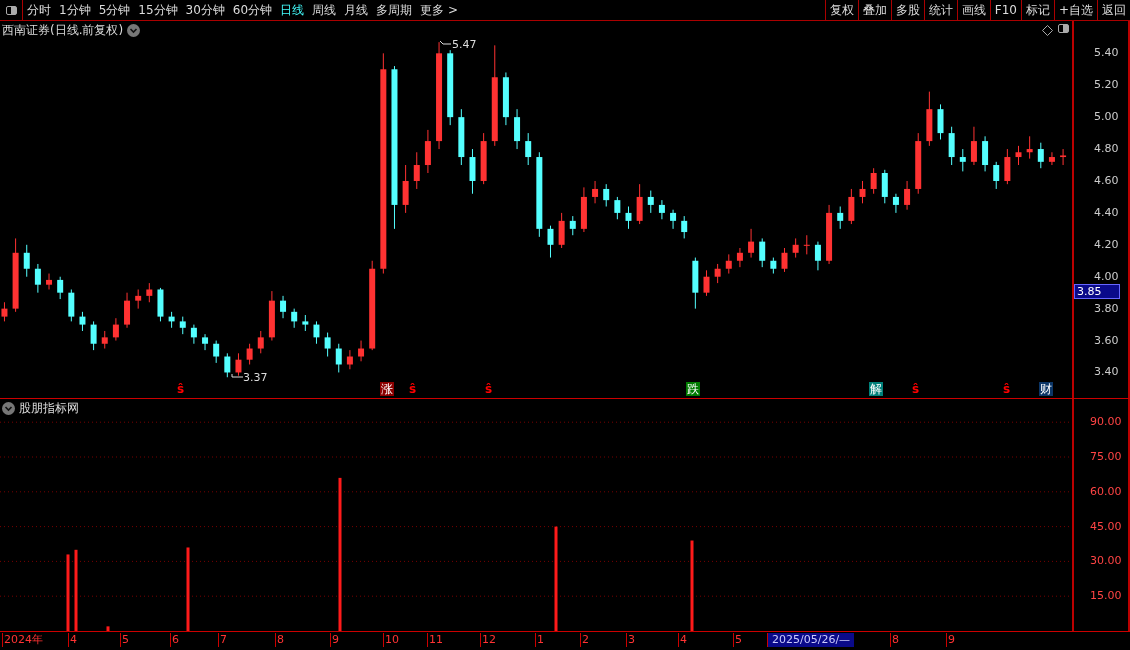 Image resolution: width=1130 pixels, height=650 pixels. What do you see at coordinates (439, 10) in the screenshot?
I see `period-tab: 更多 >` at bounding box center [439, 10].